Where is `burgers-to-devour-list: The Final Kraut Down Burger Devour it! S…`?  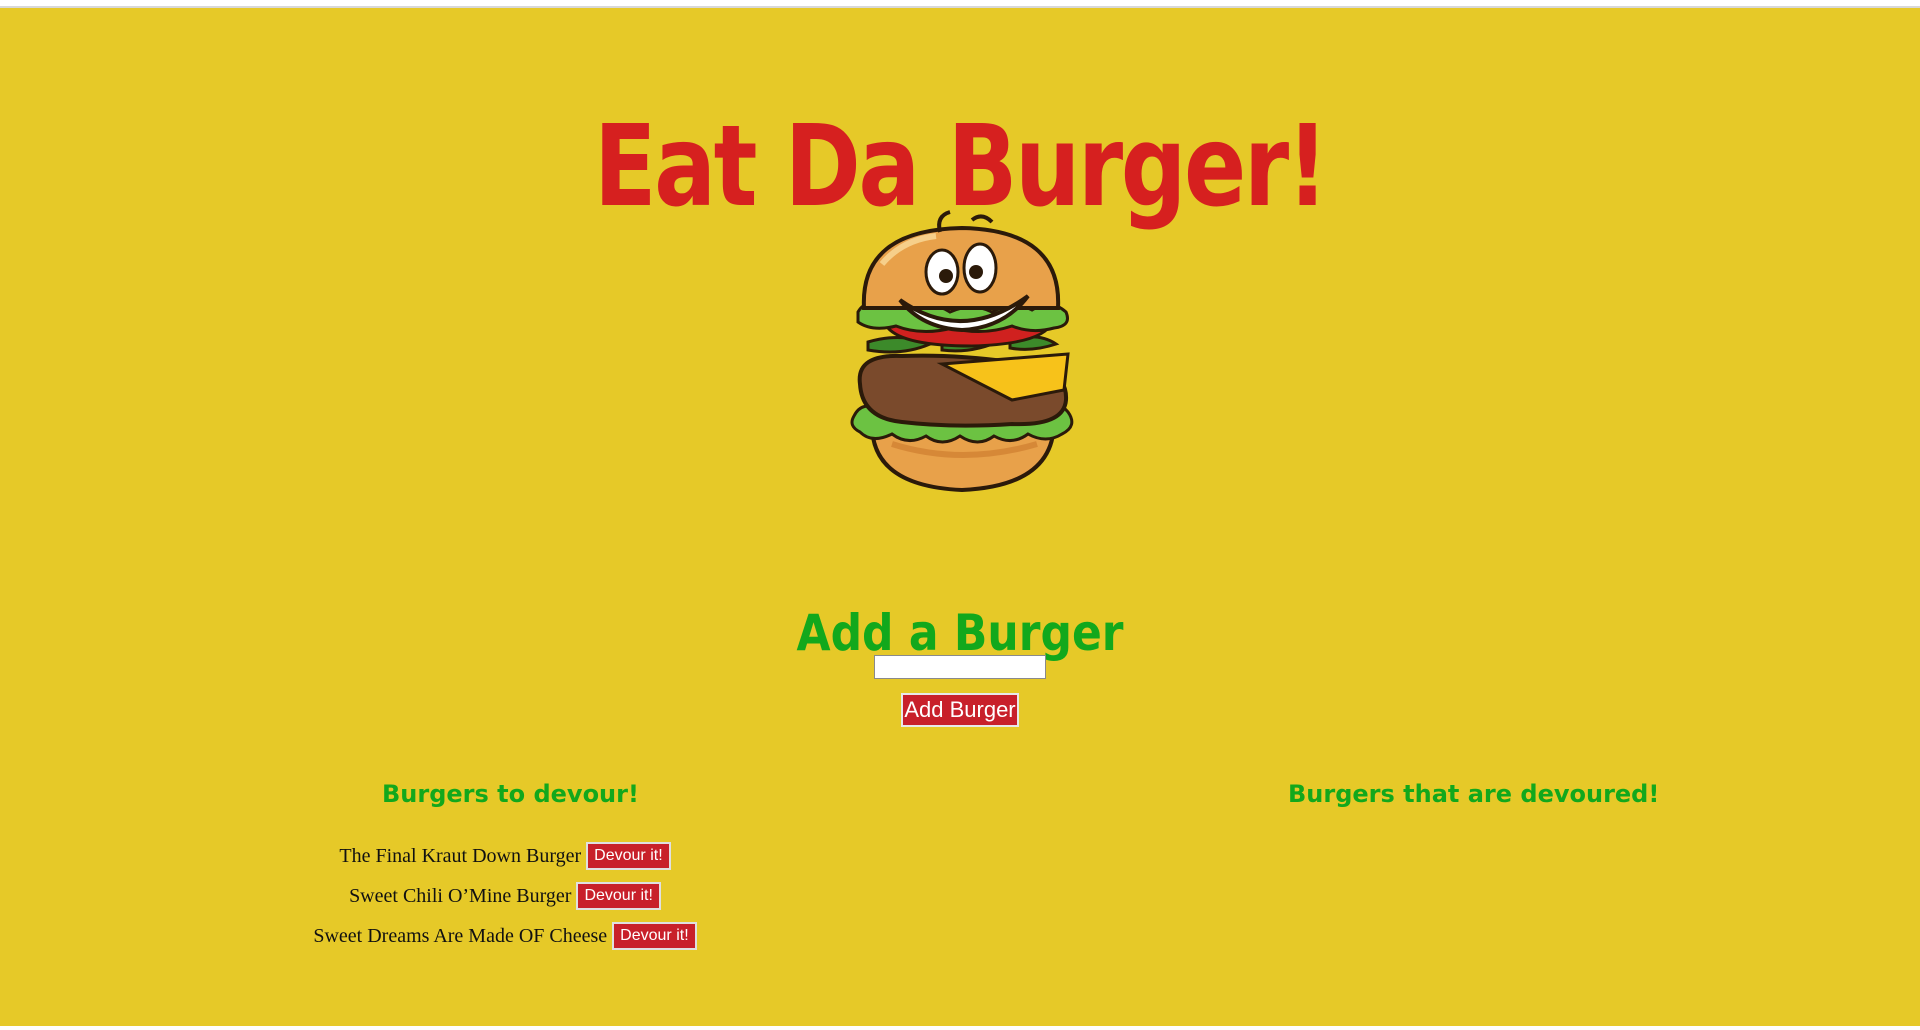 burgers-to-devour-list: The Final Kraut Down Burger Devour it! S… is located at coordinates (505, 896).